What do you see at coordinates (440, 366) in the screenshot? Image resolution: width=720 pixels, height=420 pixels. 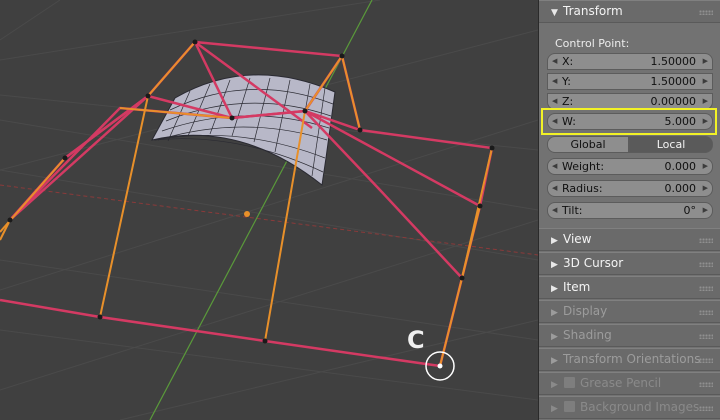 I see `active-control-point` at bounding box center [440, 366].